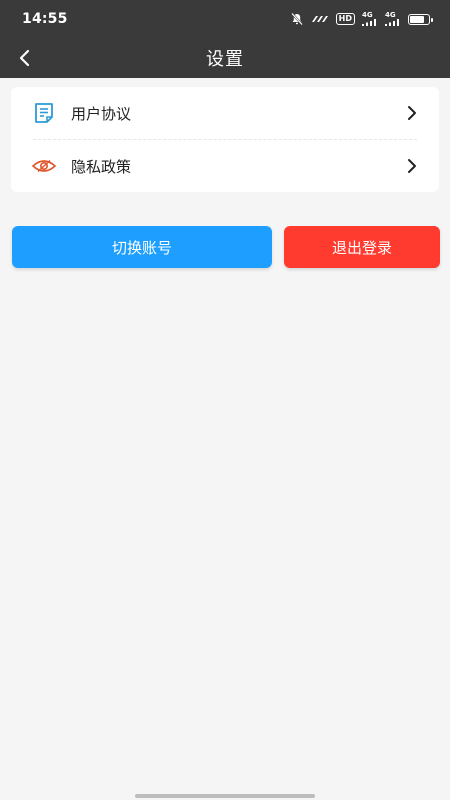 The width and height of the screenshot is (450, 800). What do you see at coordinates (320, 19) in the screenshot?
I see `network-speed-icon` at bounding box center [320, 19].